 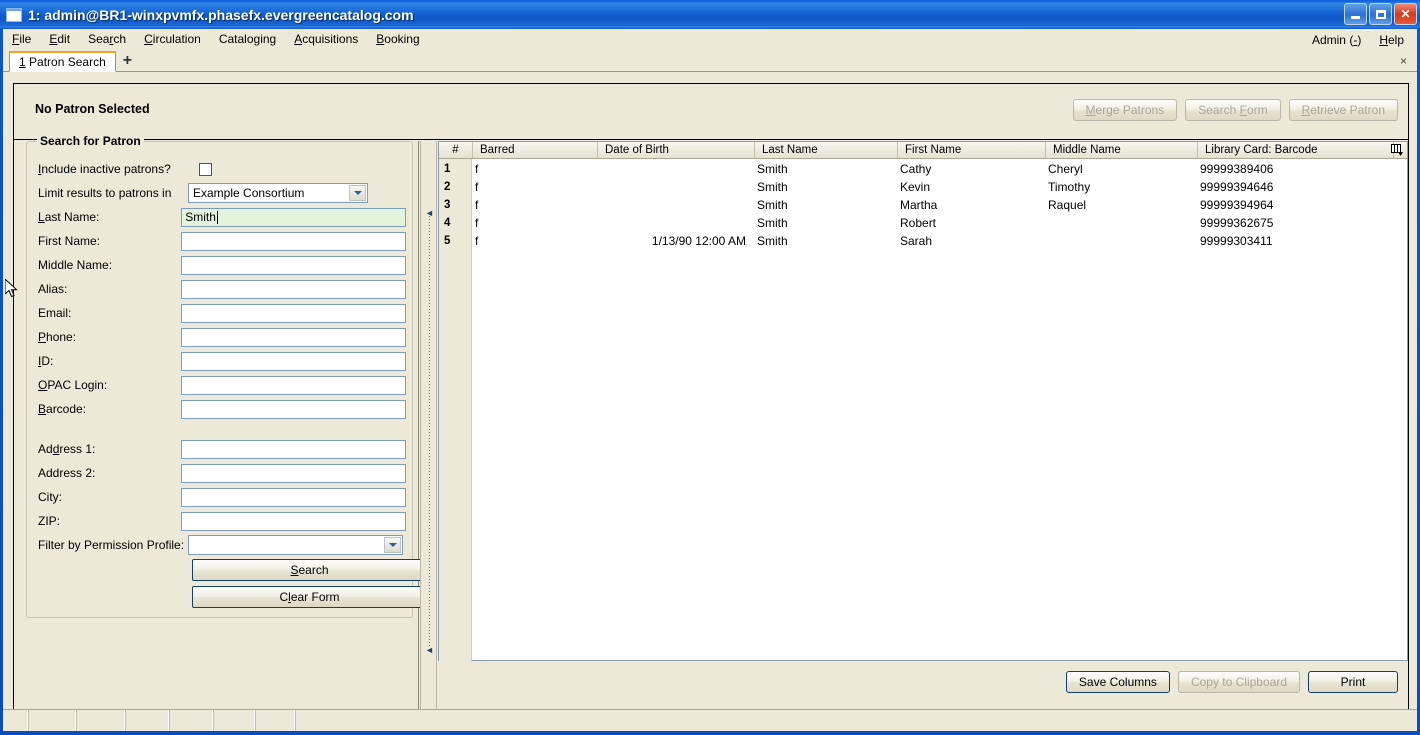 I want to click on status-cell-rest, so click(x=856, y=720).